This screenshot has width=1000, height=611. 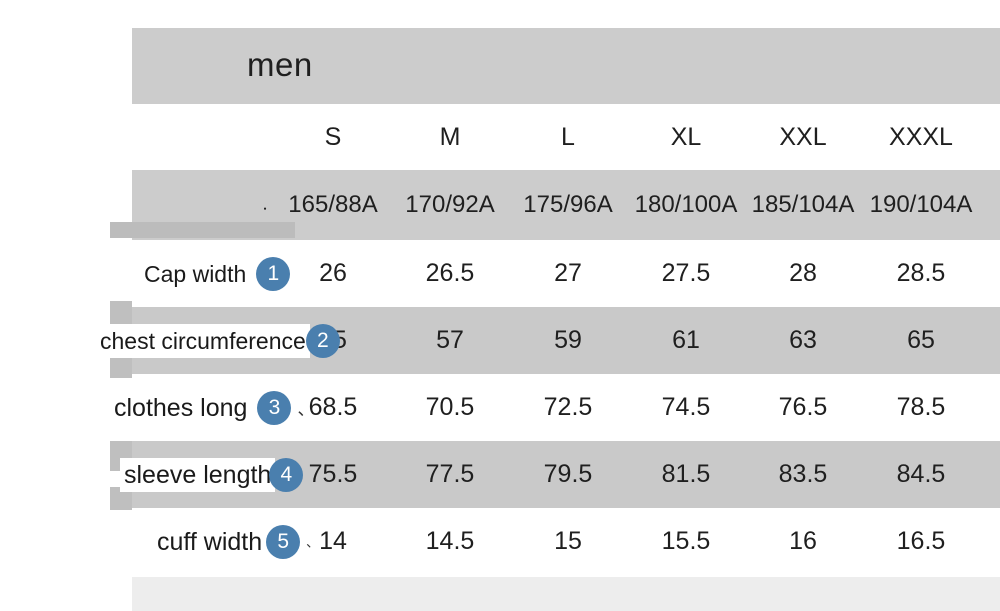 What do you see at coordinates (450, 340) in the screenshot?
I see `cell-row2-m: 57` at bounding box center [450, 340].